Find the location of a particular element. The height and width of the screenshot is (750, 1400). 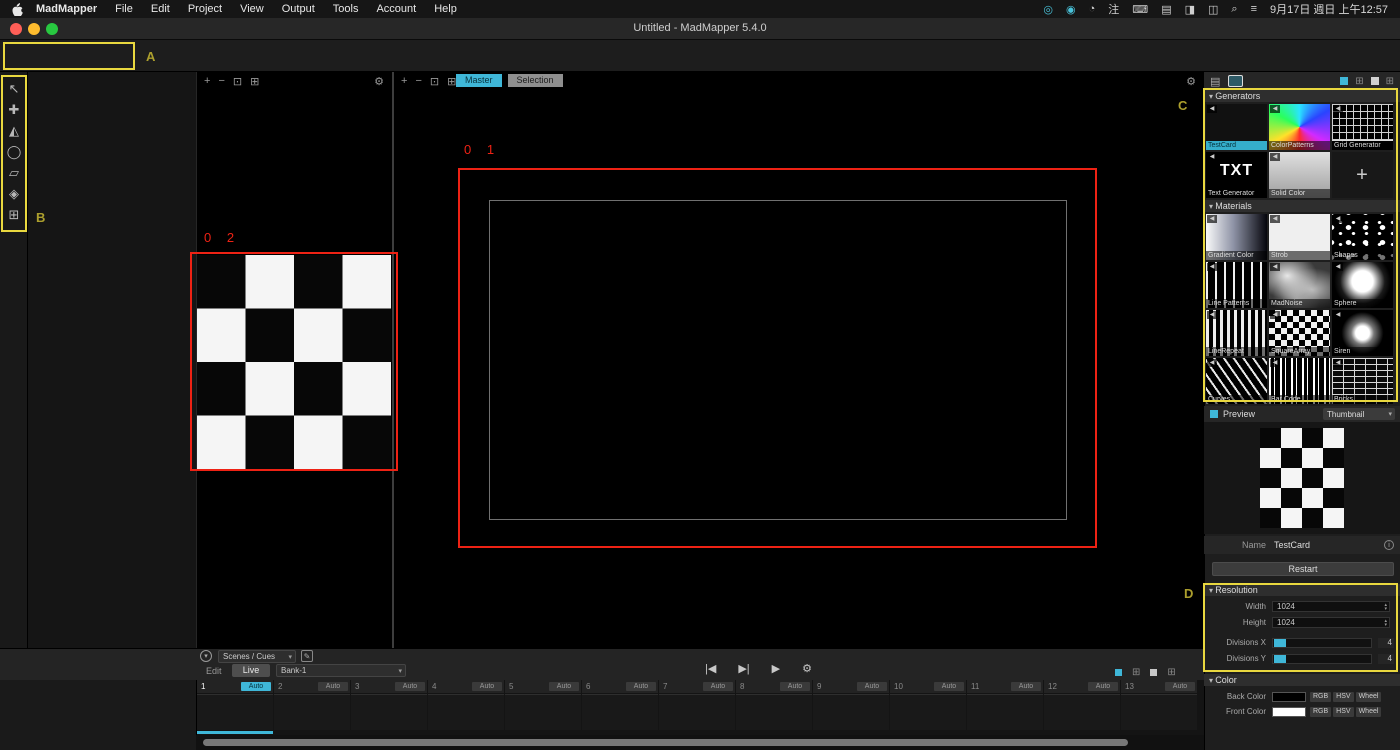

width-input: 1024 is located at coordinates (1331, 606).